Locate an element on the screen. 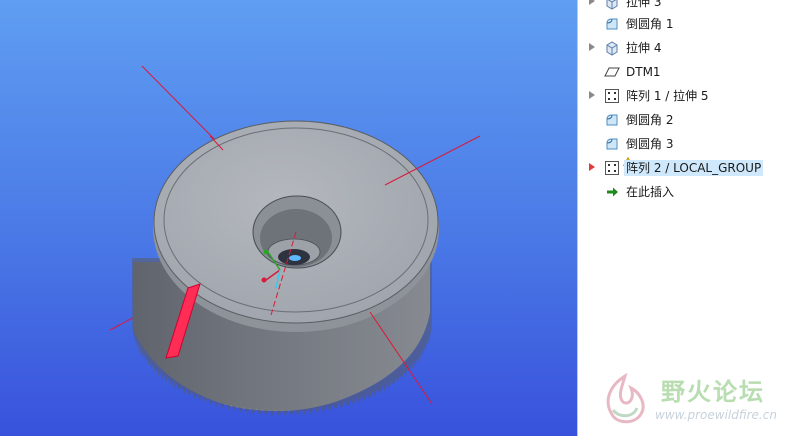 Image resolution: width=803 pixels, height=436 pixels. tree-item-label: 拉伸 4 is located at coordinates (644, 48).